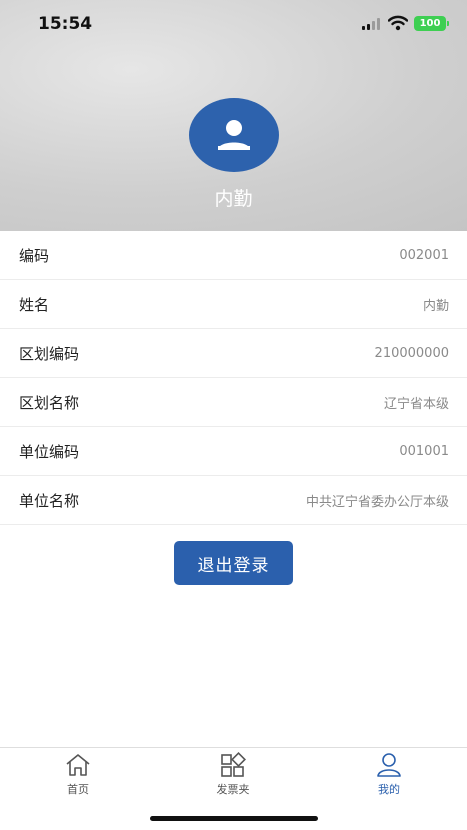 The width and height of the screenshot is (467, 830). What do you see at coordinates (389, 765) in the screenshot?
I see `person-icon` at bounding box center [389, 765].